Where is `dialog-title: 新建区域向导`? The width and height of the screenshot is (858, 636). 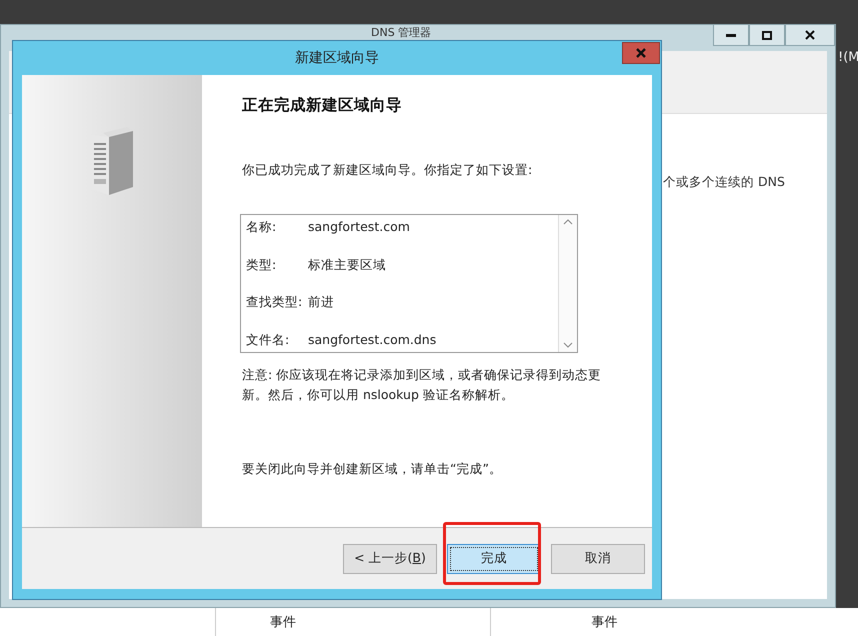
dialog-title: 新建区域向导 is located at coordinates (337, 58).